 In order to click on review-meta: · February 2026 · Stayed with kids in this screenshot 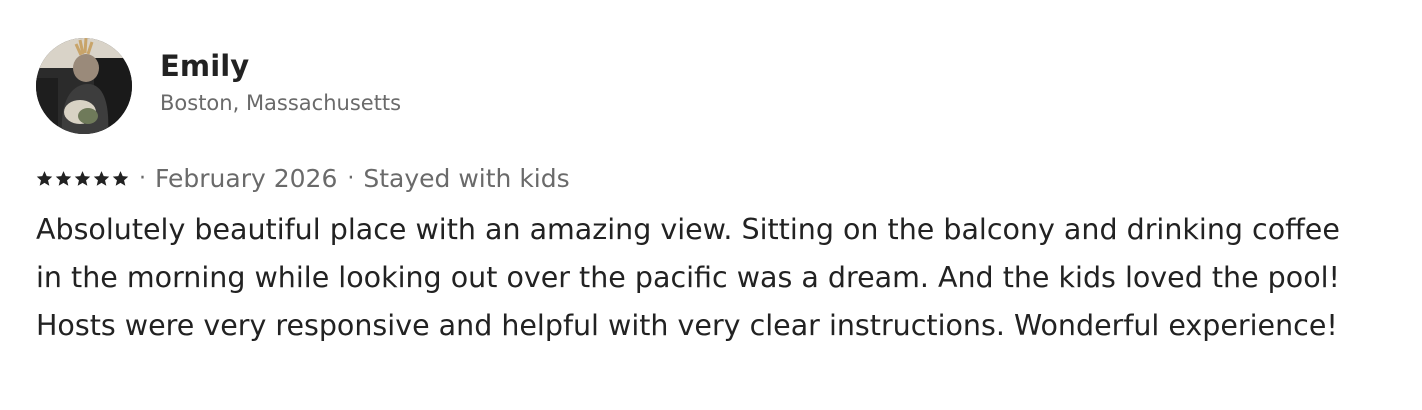, I will do `click(711, 178)`.